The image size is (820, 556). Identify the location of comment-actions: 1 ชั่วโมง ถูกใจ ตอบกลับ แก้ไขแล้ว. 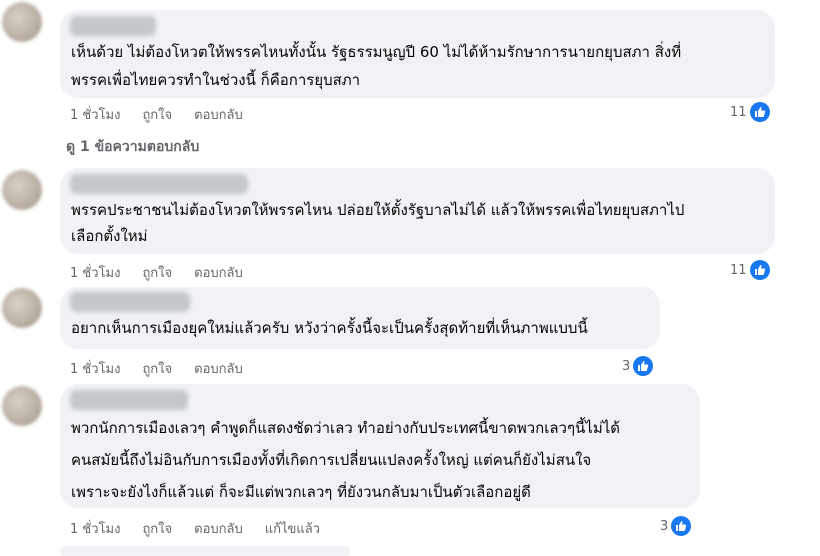
(195, 528).